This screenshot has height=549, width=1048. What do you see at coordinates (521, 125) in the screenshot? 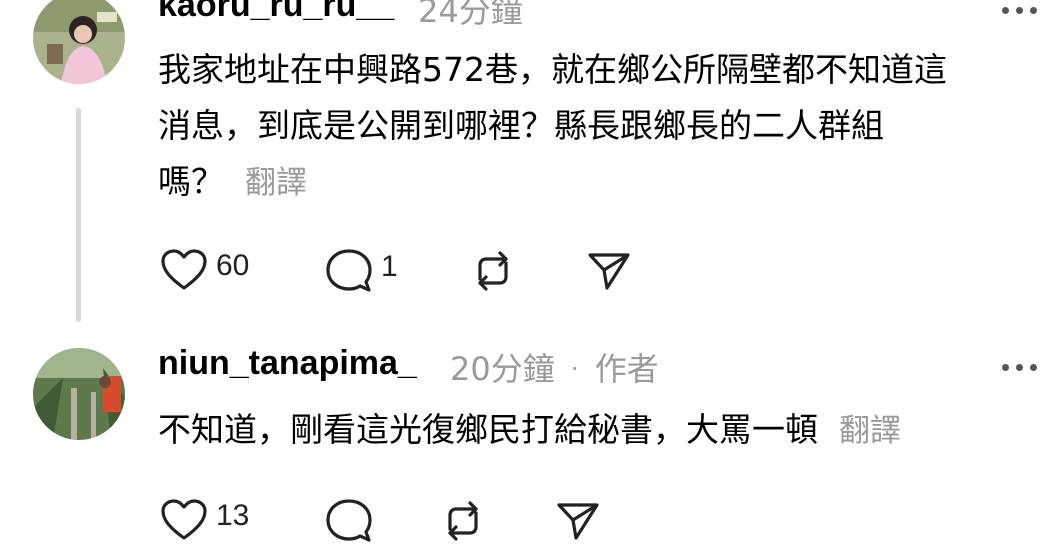
I see `comment-text-line: 消息，到底是公開到哪裡？縣長跟鄉長的二人群組` at bounding box center [521, 125].